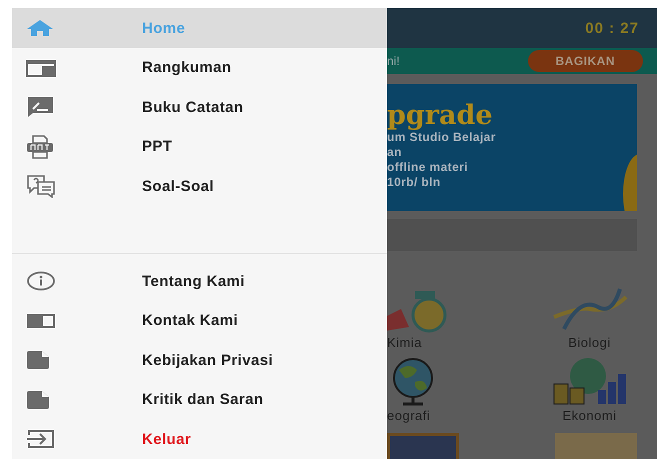  Describe the element at coordinates (199, 281) in the screenshot. I see `menu-item: Tentang Kami` at that location.